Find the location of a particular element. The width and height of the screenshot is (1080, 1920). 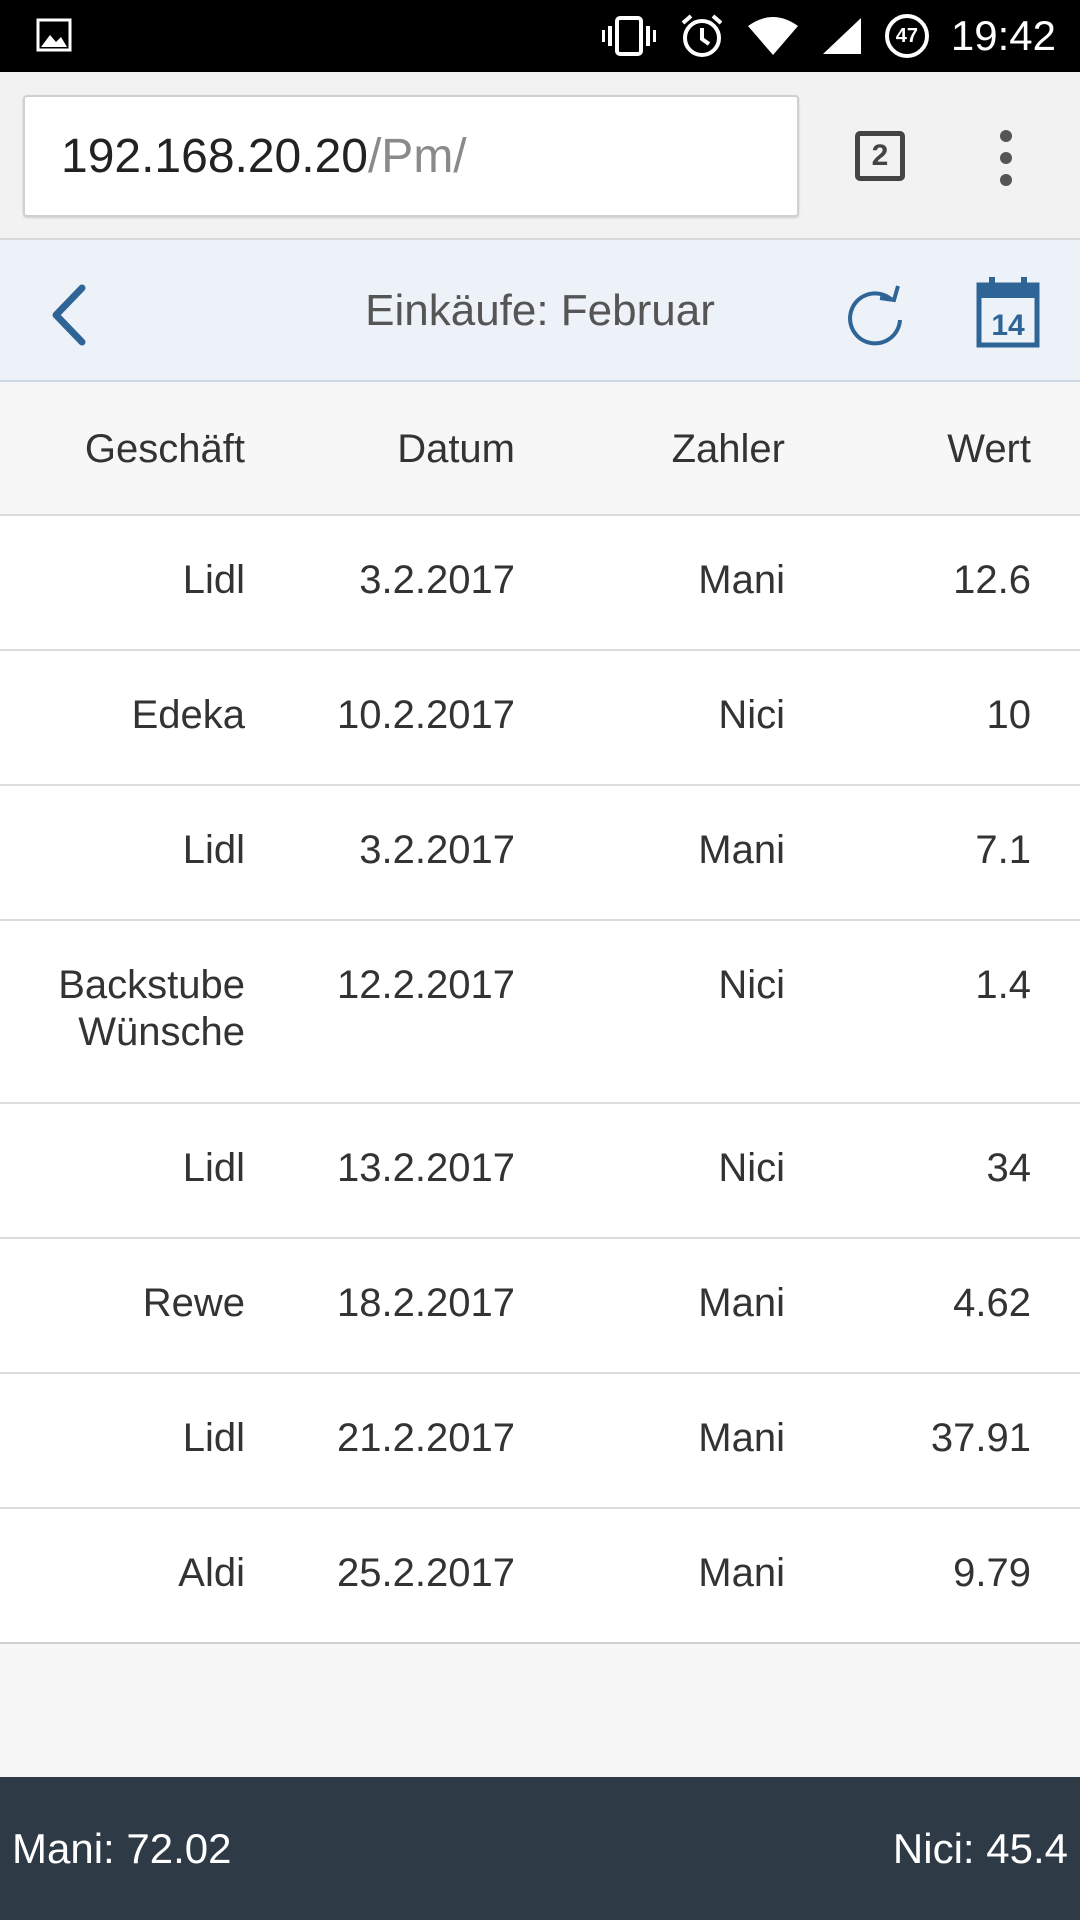

cell-shop: Edeka is located at coordinates (188, 715).